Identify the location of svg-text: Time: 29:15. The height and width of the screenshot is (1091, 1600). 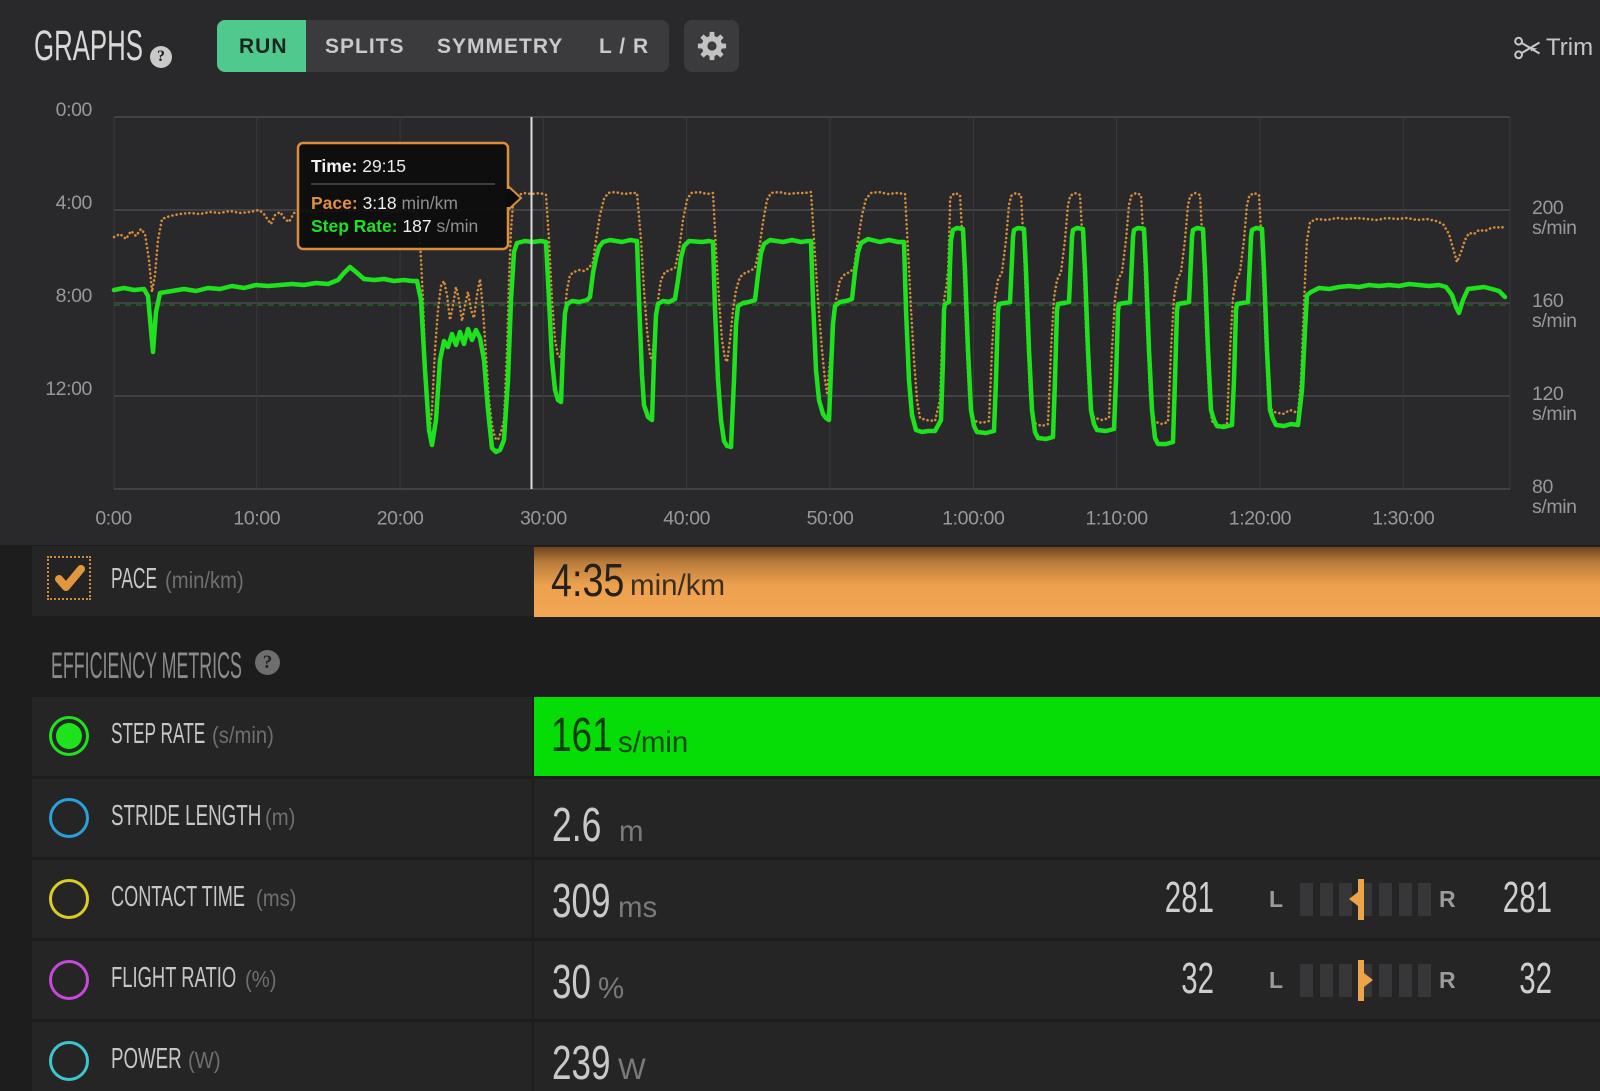
(358, 166).